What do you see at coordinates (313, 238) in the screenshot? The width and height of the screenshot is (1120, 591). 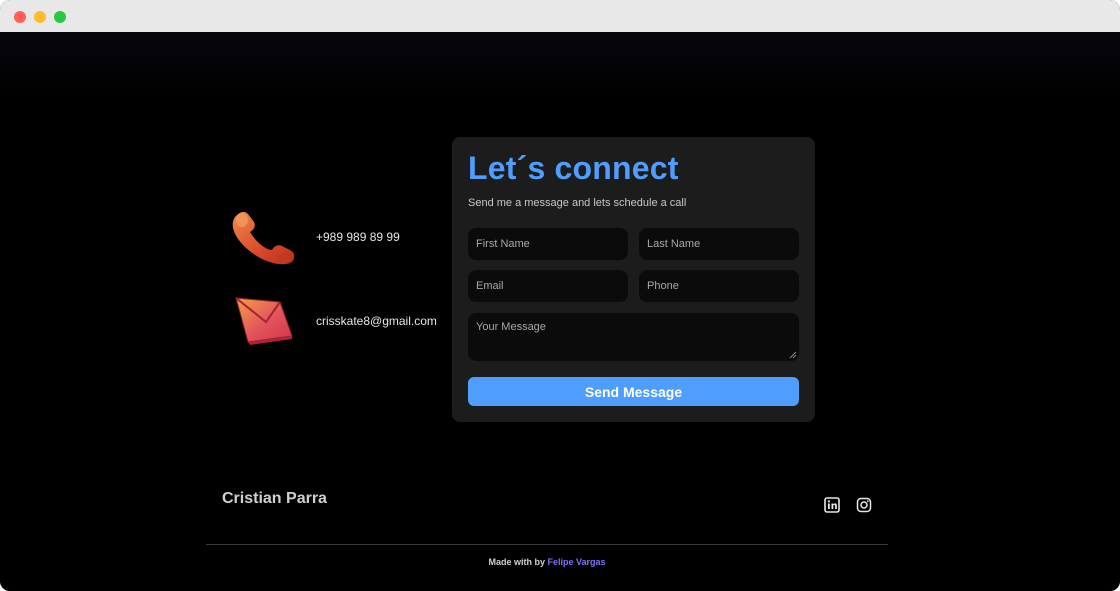 I see `contact-phone: +989 989 89 99` at bounding box center [313, 238].